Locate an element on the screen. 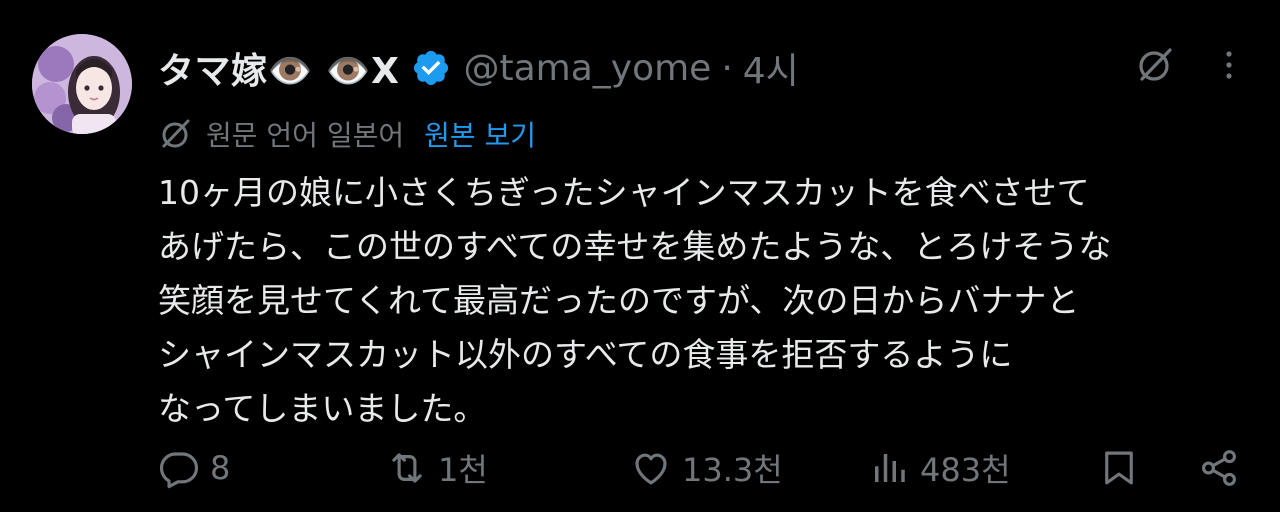 Image resolution: width=1280 pixels, height=512 pixels. avatar is located at coordinates (82, 84).